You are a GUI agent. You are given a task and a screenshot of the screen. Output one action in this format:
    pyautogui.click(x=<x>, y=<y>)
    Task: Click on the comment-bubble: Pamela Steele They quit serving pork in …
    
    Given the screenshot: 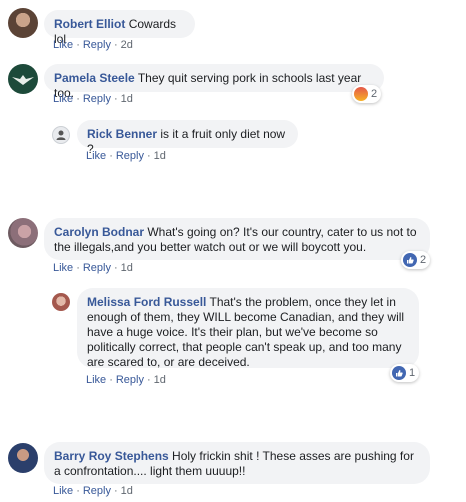 What is the action you would take?
    pyautogui.click(x=214, y=82)
    